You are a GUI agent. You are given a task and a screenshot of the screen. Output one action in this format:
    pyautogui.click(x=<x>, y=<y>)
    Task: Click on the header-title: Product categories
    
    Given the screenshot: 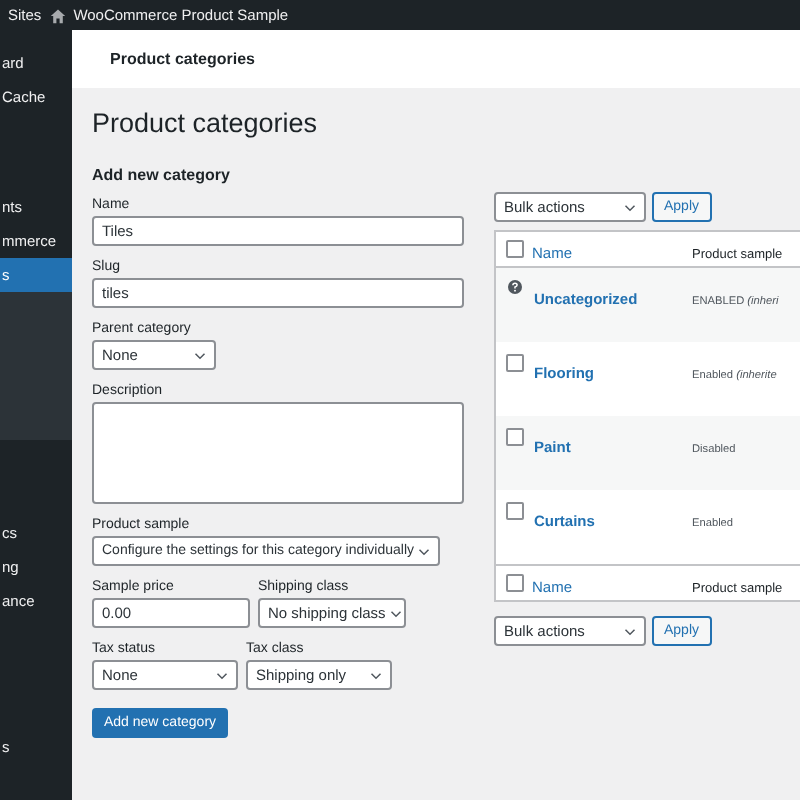 What is the action you would take?
    pyautogui.click(x=182, y=59)
    